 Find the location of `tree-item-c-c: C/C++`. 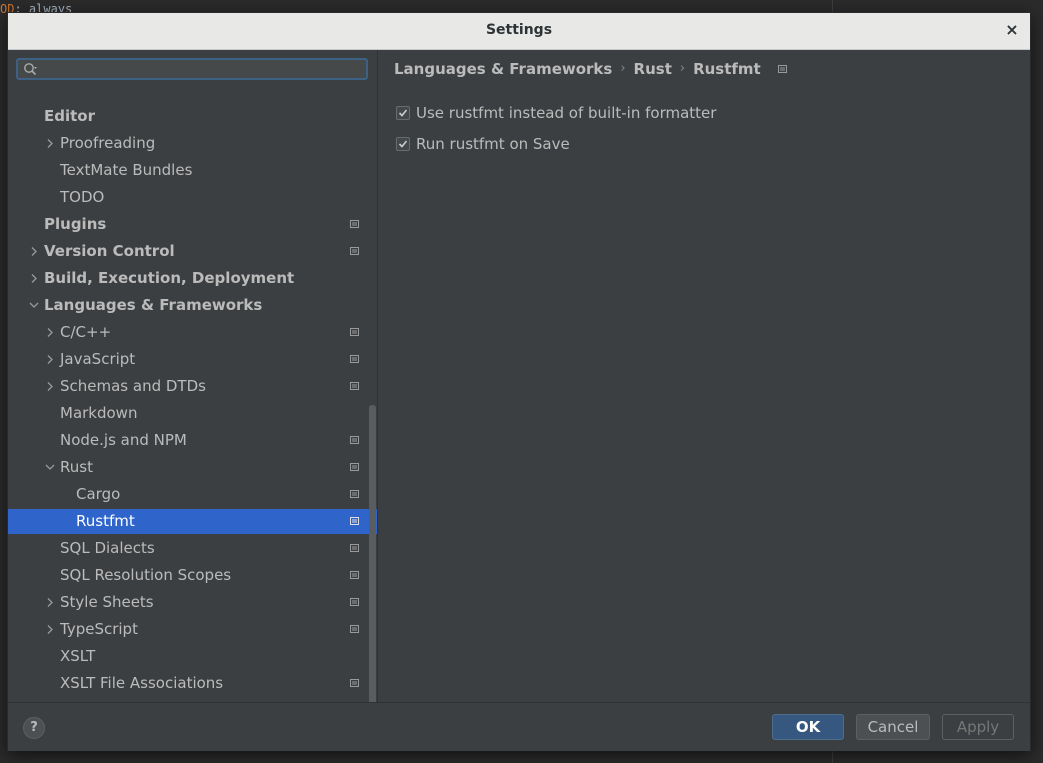

tree-item-c-c: C/C++ is located at coordinates (192, 332).